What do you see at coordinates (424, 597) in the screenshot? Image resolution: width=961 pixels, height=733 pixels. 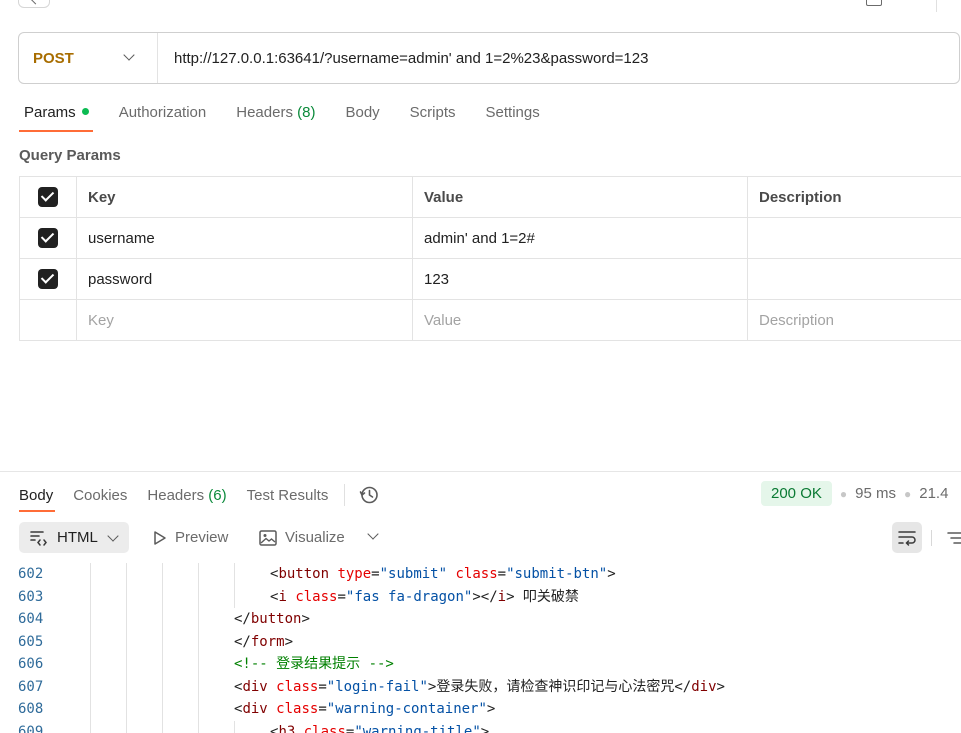 I see `code-text: <i class="fas fa-dragon"></i> 叩关破禁` at bounding box center [424, 597].